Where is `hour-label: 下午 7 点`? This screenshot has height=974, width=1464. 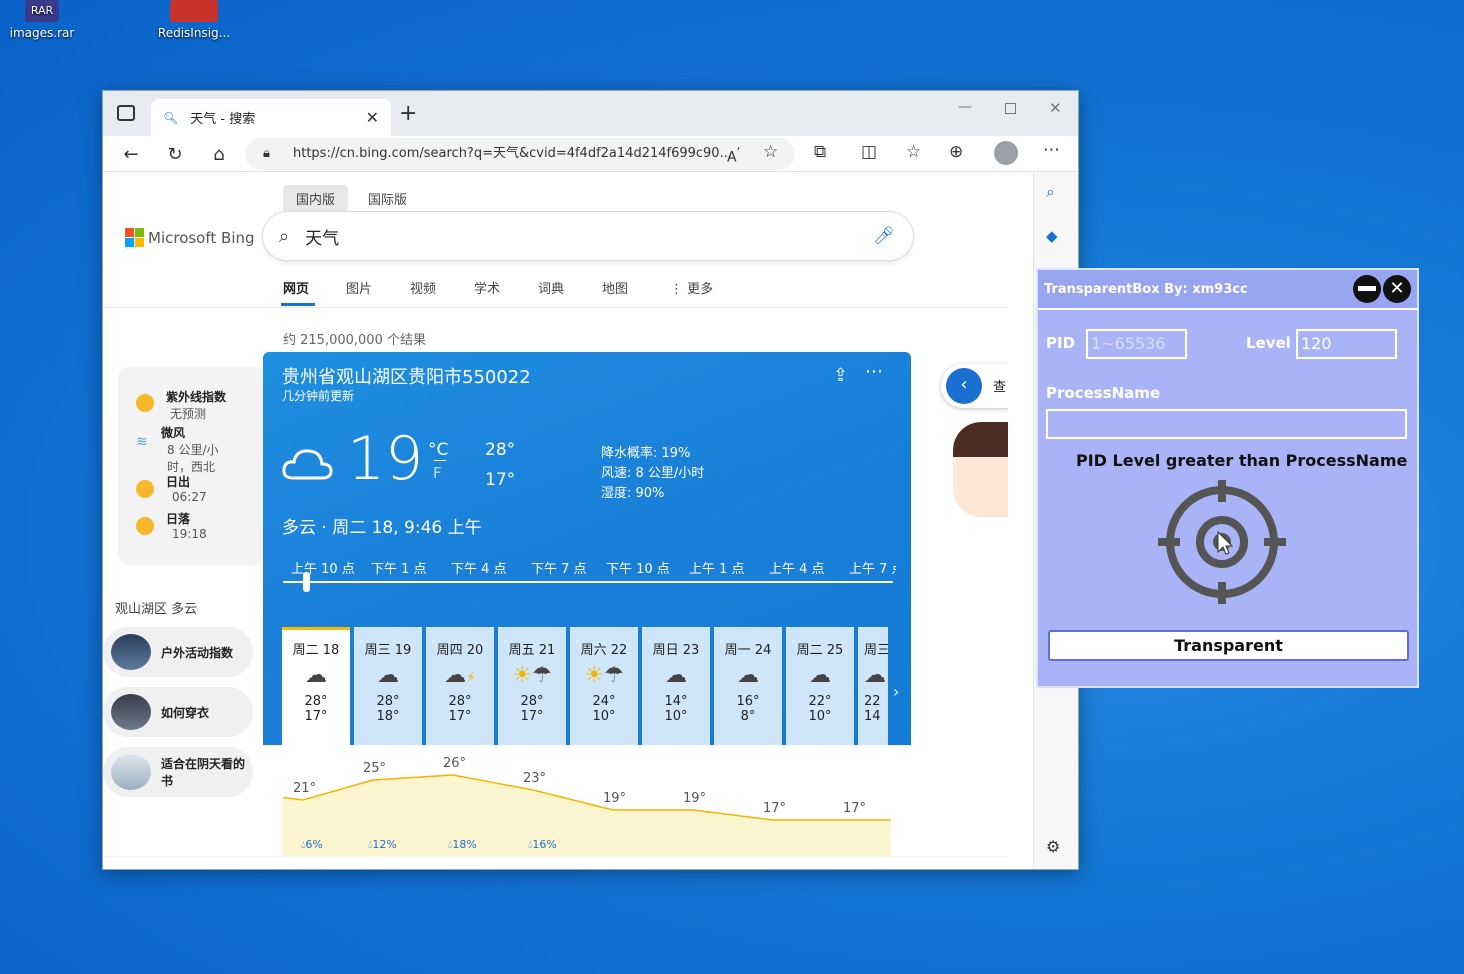 hour-label: 下午 7 点 is located at coordinates (568, 567).